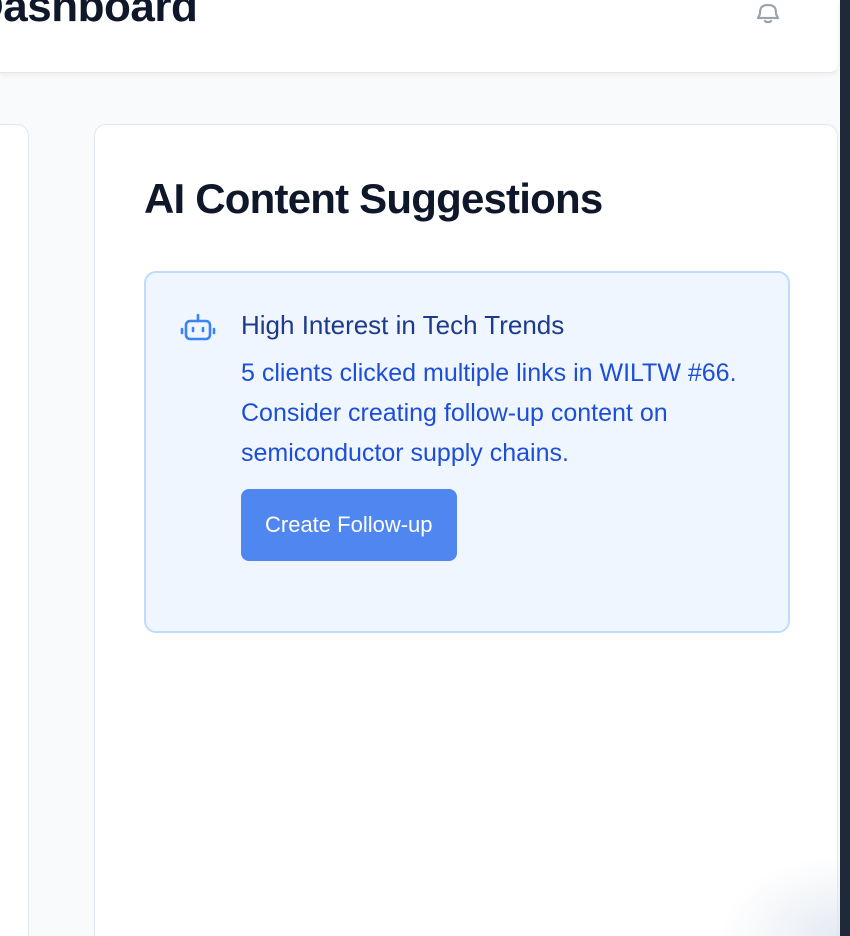 The height and width of the screenshot is (936, 850). I want to click on bell-icon, so click(768, 13).